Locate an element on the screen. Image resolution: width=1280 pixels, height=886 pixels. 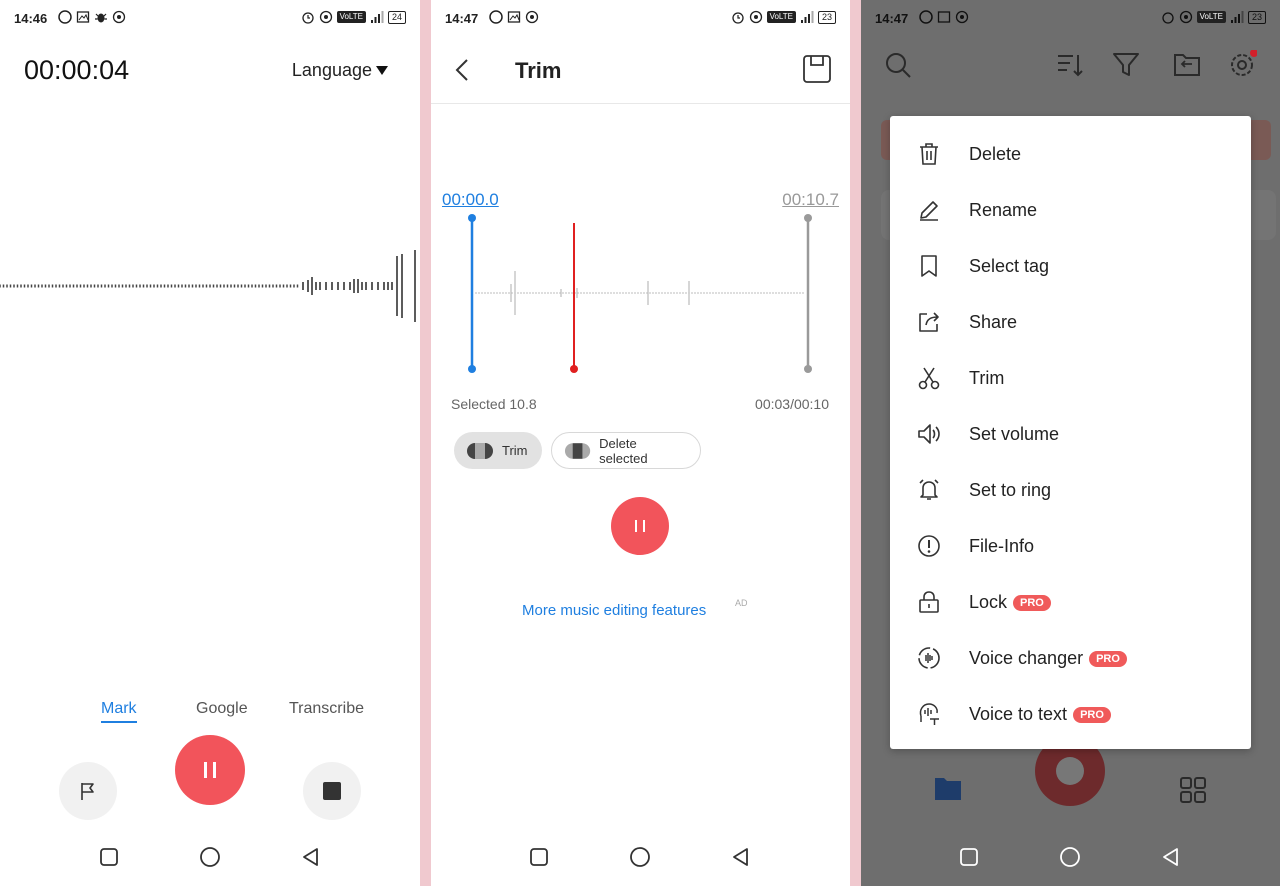
menu-item-text: Lock is located at coordinates (988, 601).